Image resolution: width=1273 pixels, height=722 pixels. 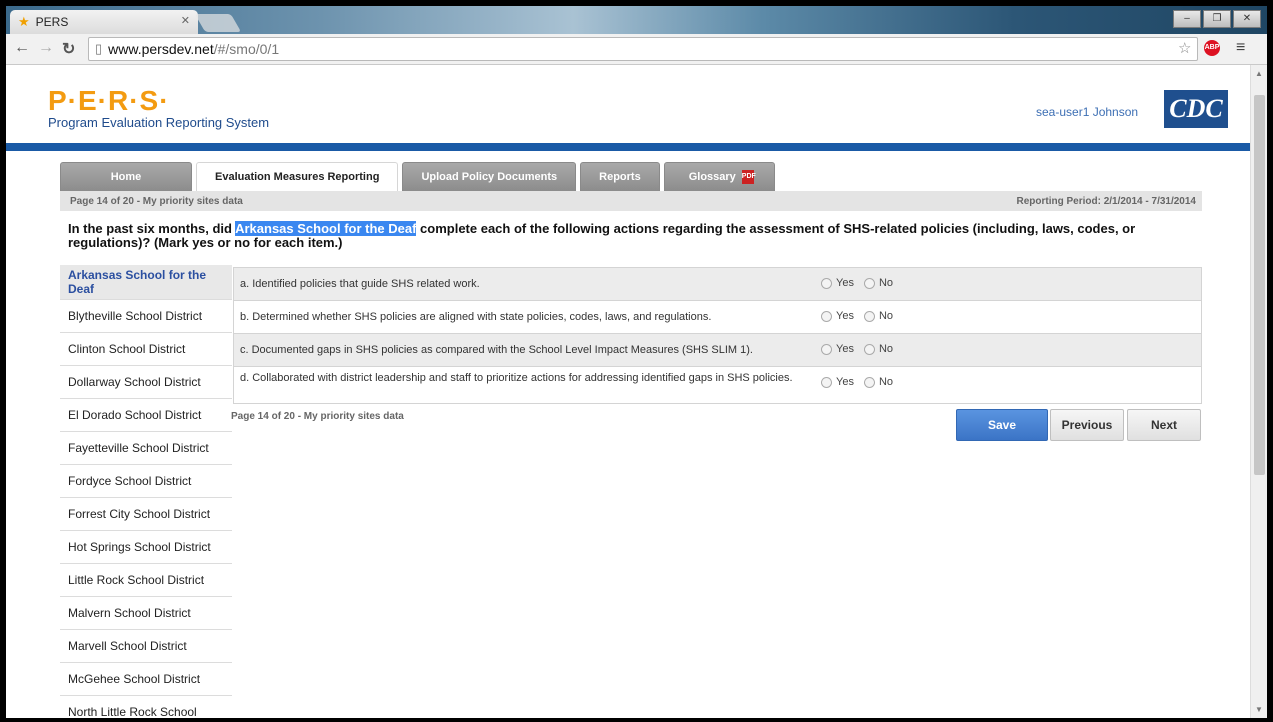 I want to click on scroll-thumb, so click(x=1259, y=285).